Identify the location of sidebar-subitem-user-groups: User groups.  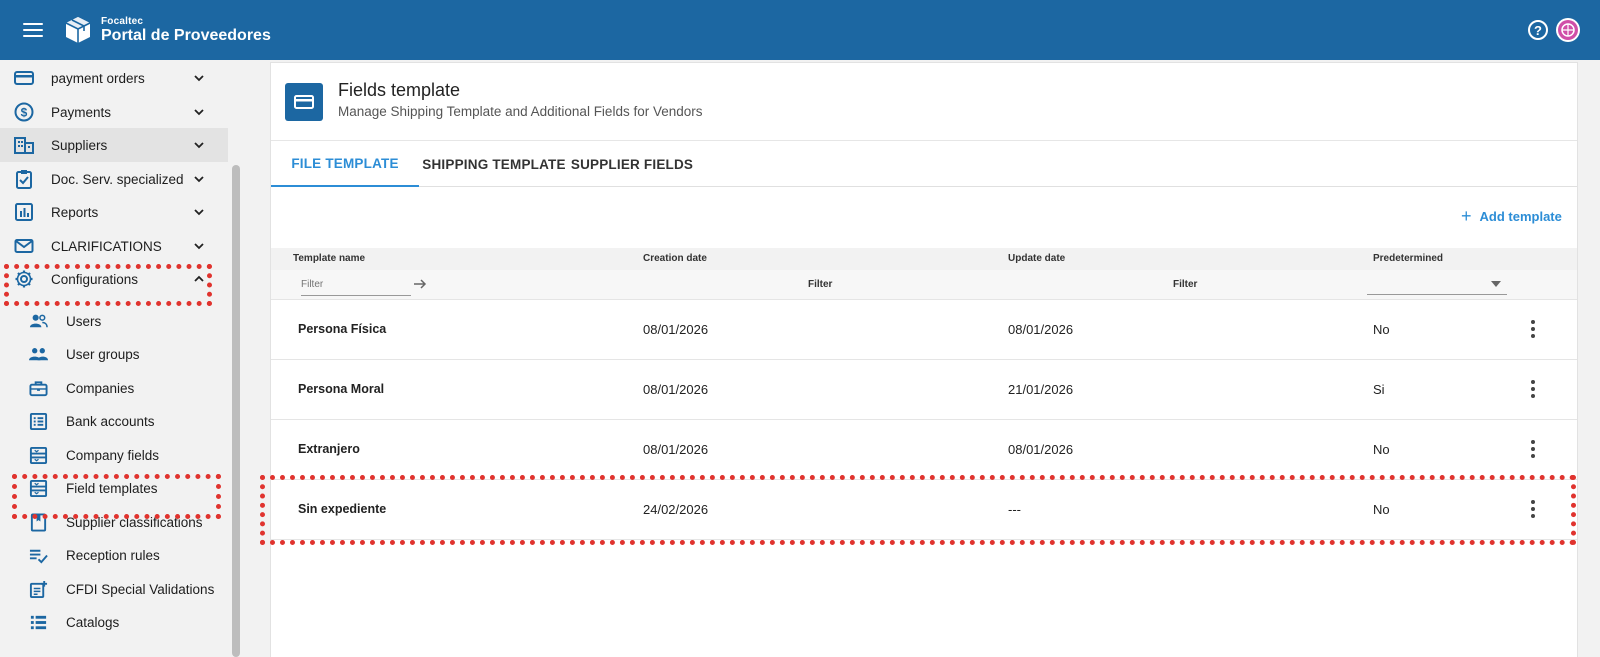
(114, 354).